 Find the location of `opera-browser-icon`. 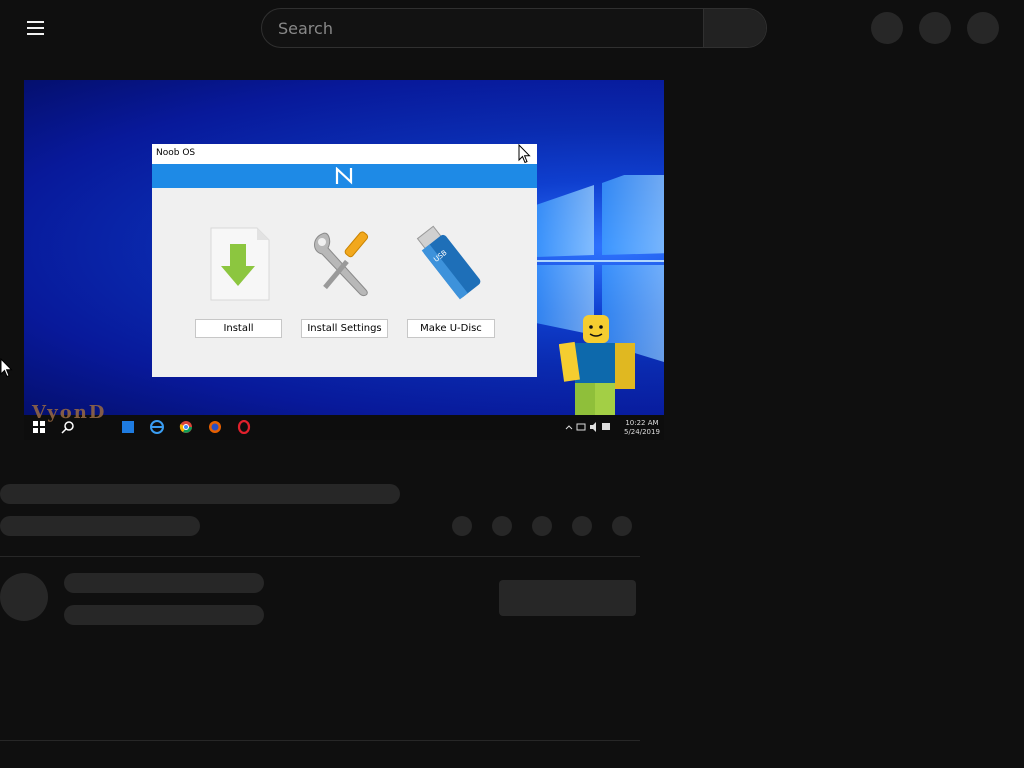

opera-browser-icon is located at coordinates (244, 427).